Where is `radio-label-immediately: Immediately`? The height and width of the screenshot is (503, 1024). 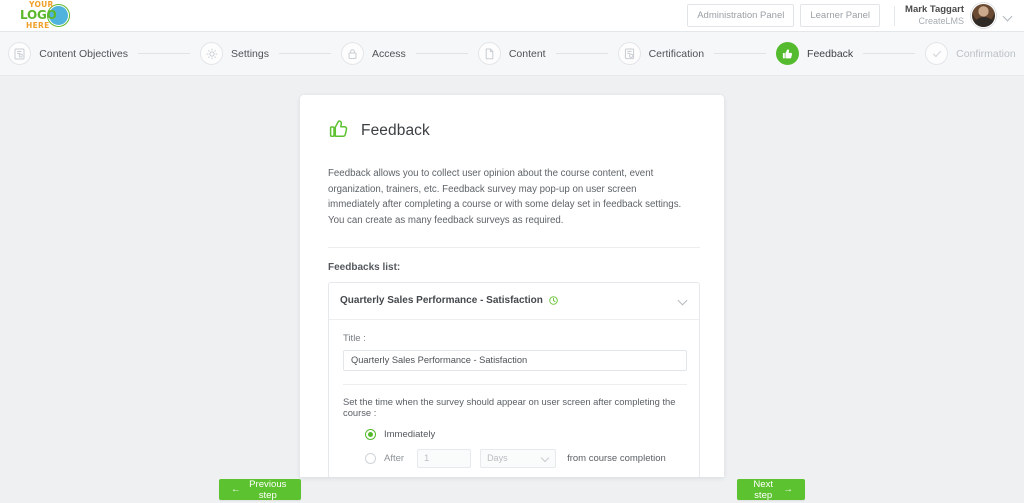
radio-label-immediately: Immediately is located at coordinates (410, 434).